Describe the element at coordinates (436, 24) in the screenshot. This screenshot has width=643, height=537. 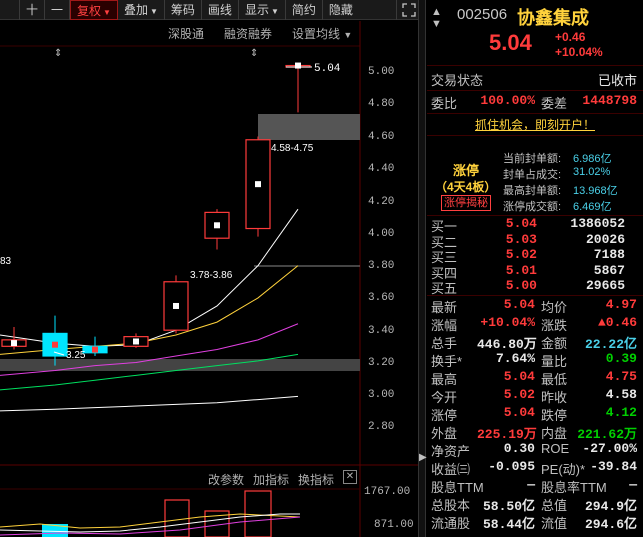
I see `chevron-down-icon: ▼` at that location.